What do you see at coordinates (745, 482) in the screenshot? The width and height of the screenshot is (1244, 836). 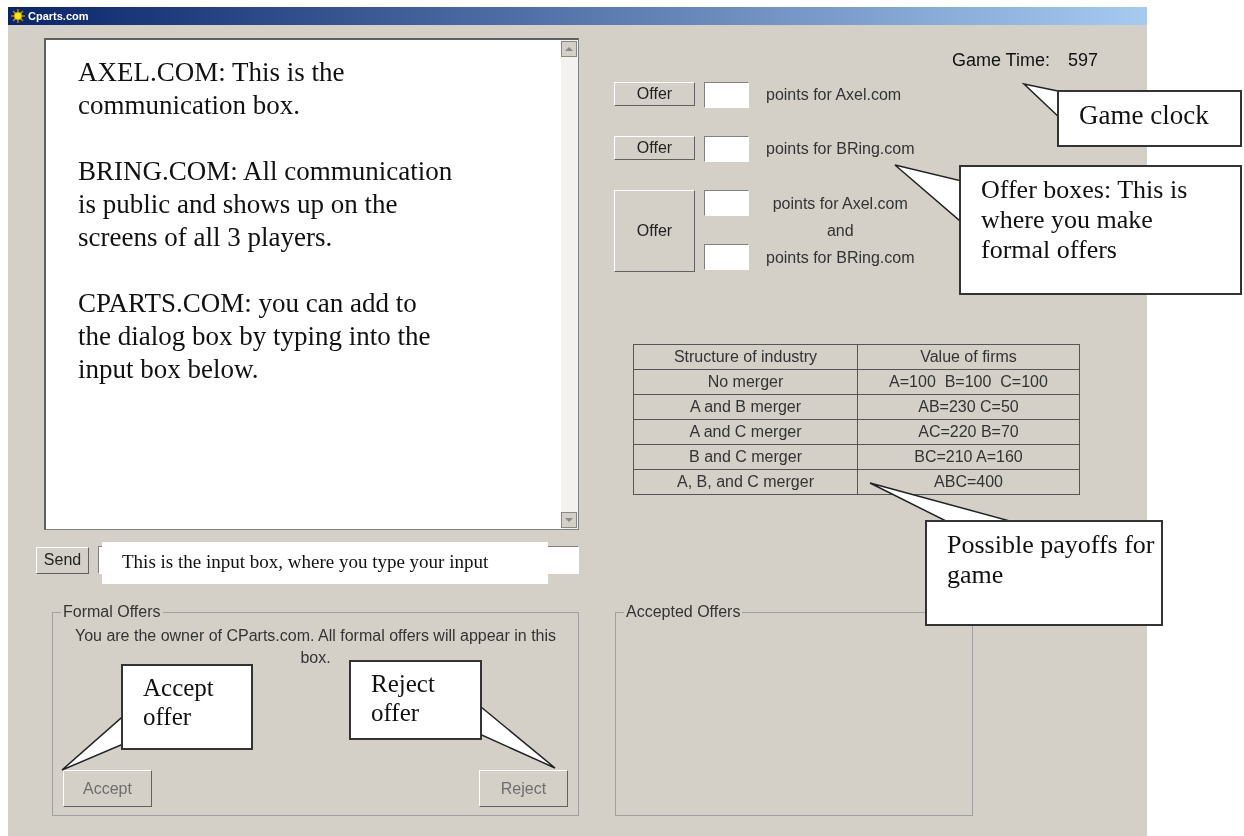 I see `table-cell: A, B, and C merger` at bounding box center [745, 482].